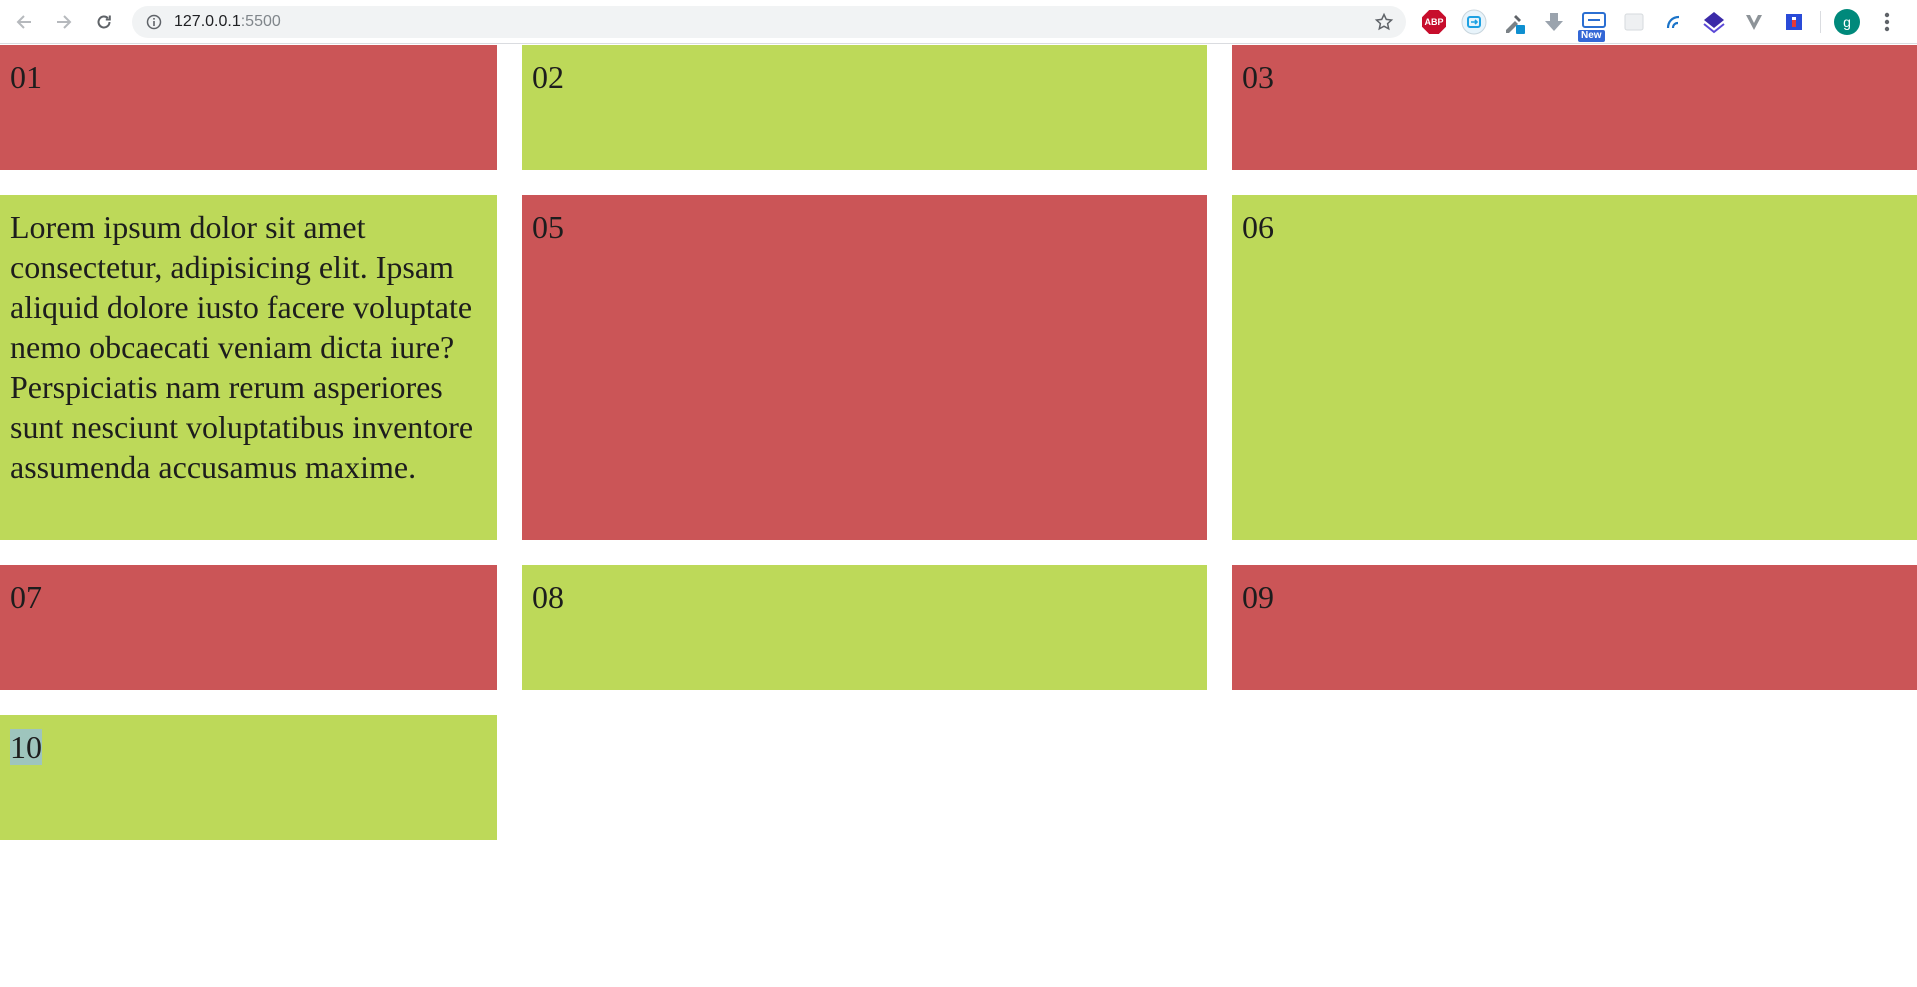 The width and height of the screenshot is (1917, 987). Describe the element at coordinates (1258, 77) in the screenshot. I see `grid-item-label: 03` at that location.